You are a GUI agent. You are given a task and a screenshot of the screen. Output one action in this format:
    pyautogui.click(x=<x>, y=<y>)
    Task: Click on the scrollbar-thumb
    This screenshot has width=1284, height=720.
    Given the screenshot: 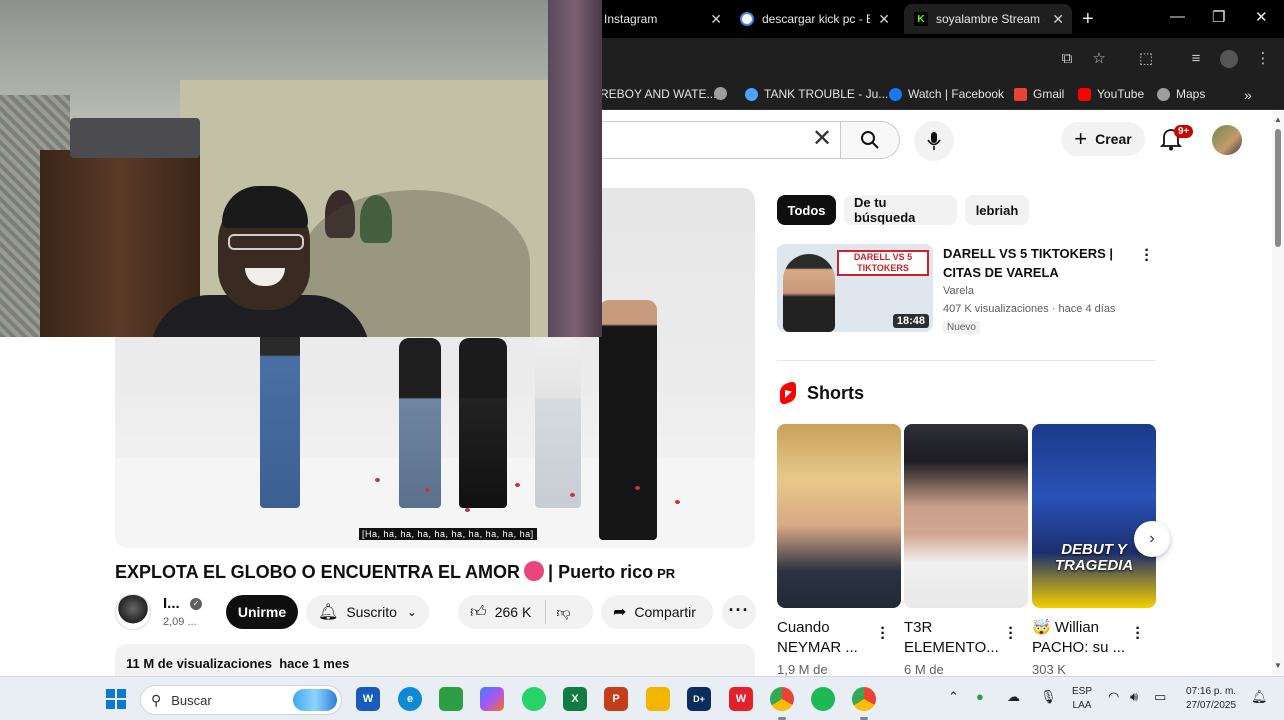 What is the action you would take?
    pyautogui.click(x=1278, y=188)
    